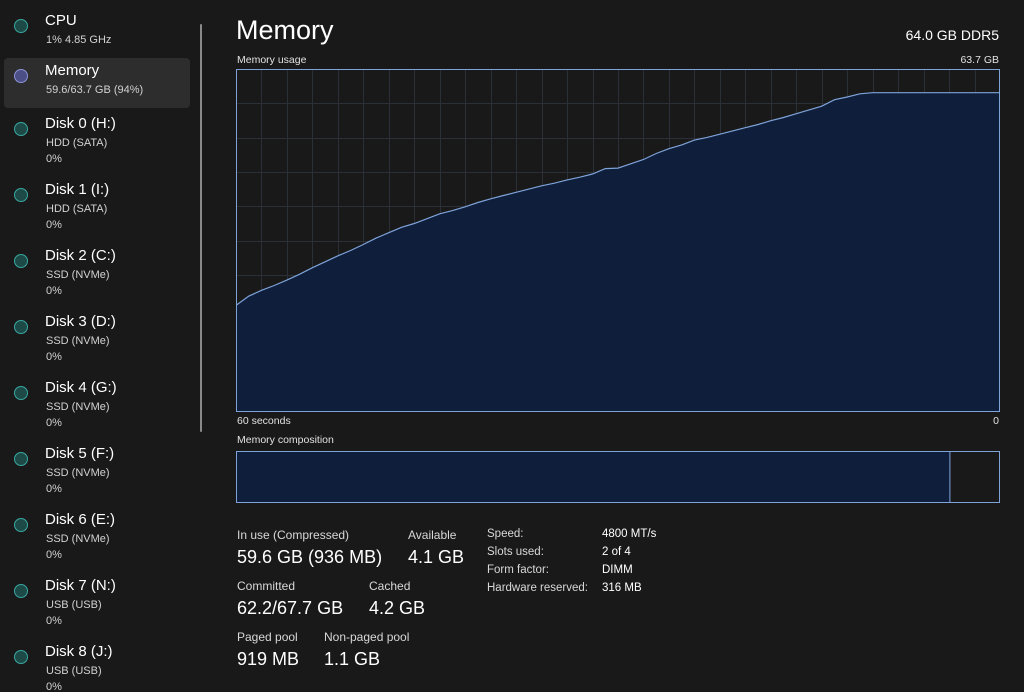 Image resolution: width=1024 pixels, height=692 pixels. Describe the element at coordinates (996, 421) in the screenshot. I see `chart-x-right-label: 0` at that location.